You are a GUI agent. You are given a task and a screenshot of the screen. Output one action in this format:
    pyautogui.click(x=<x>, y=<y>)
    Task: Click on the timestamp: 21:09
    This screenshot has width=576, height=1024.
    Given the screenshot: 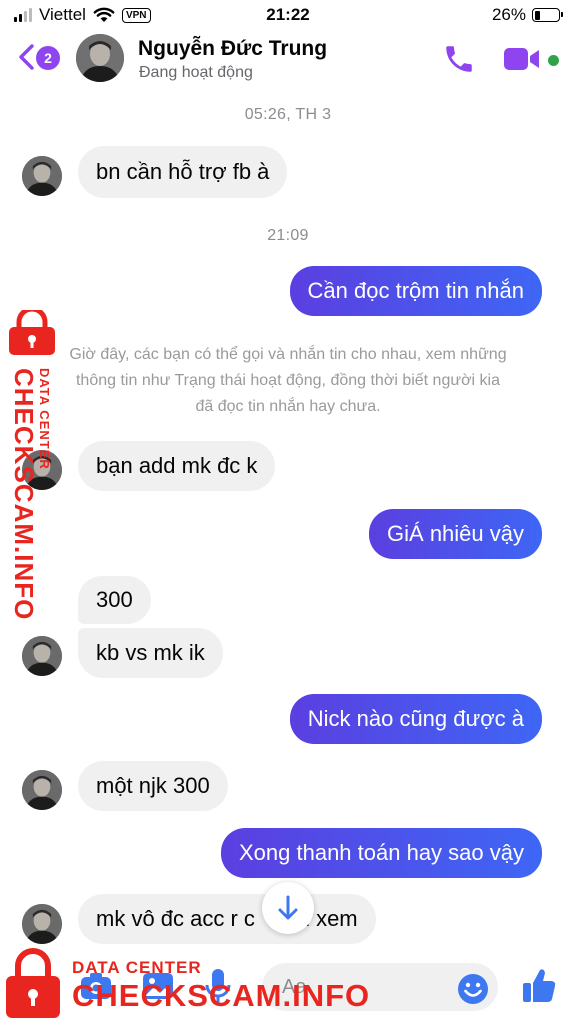 What is the action you would take?
    pyautogui.click(x=288, y=235)
    